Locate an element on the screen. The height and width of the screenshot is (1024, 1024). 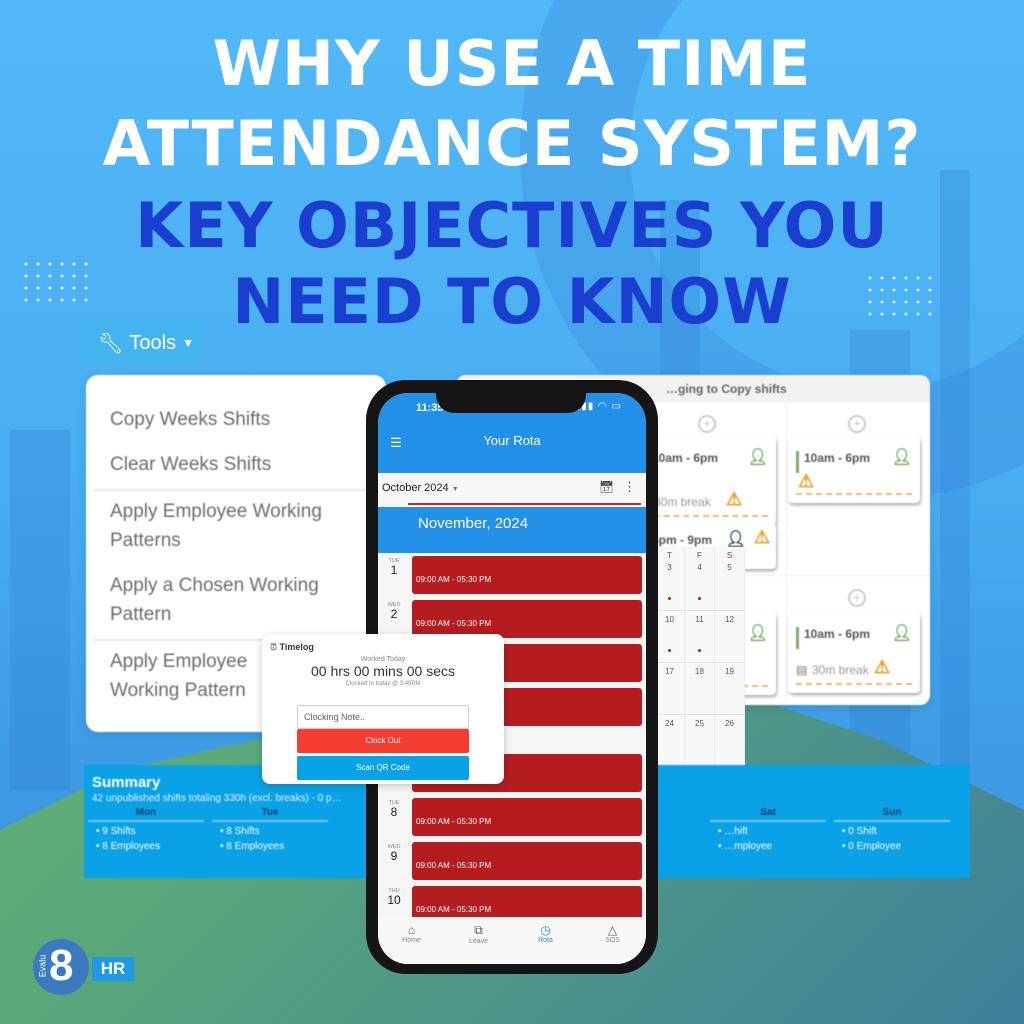
shift-time: 5pm - 9pm is located at coordinates (682, 540).